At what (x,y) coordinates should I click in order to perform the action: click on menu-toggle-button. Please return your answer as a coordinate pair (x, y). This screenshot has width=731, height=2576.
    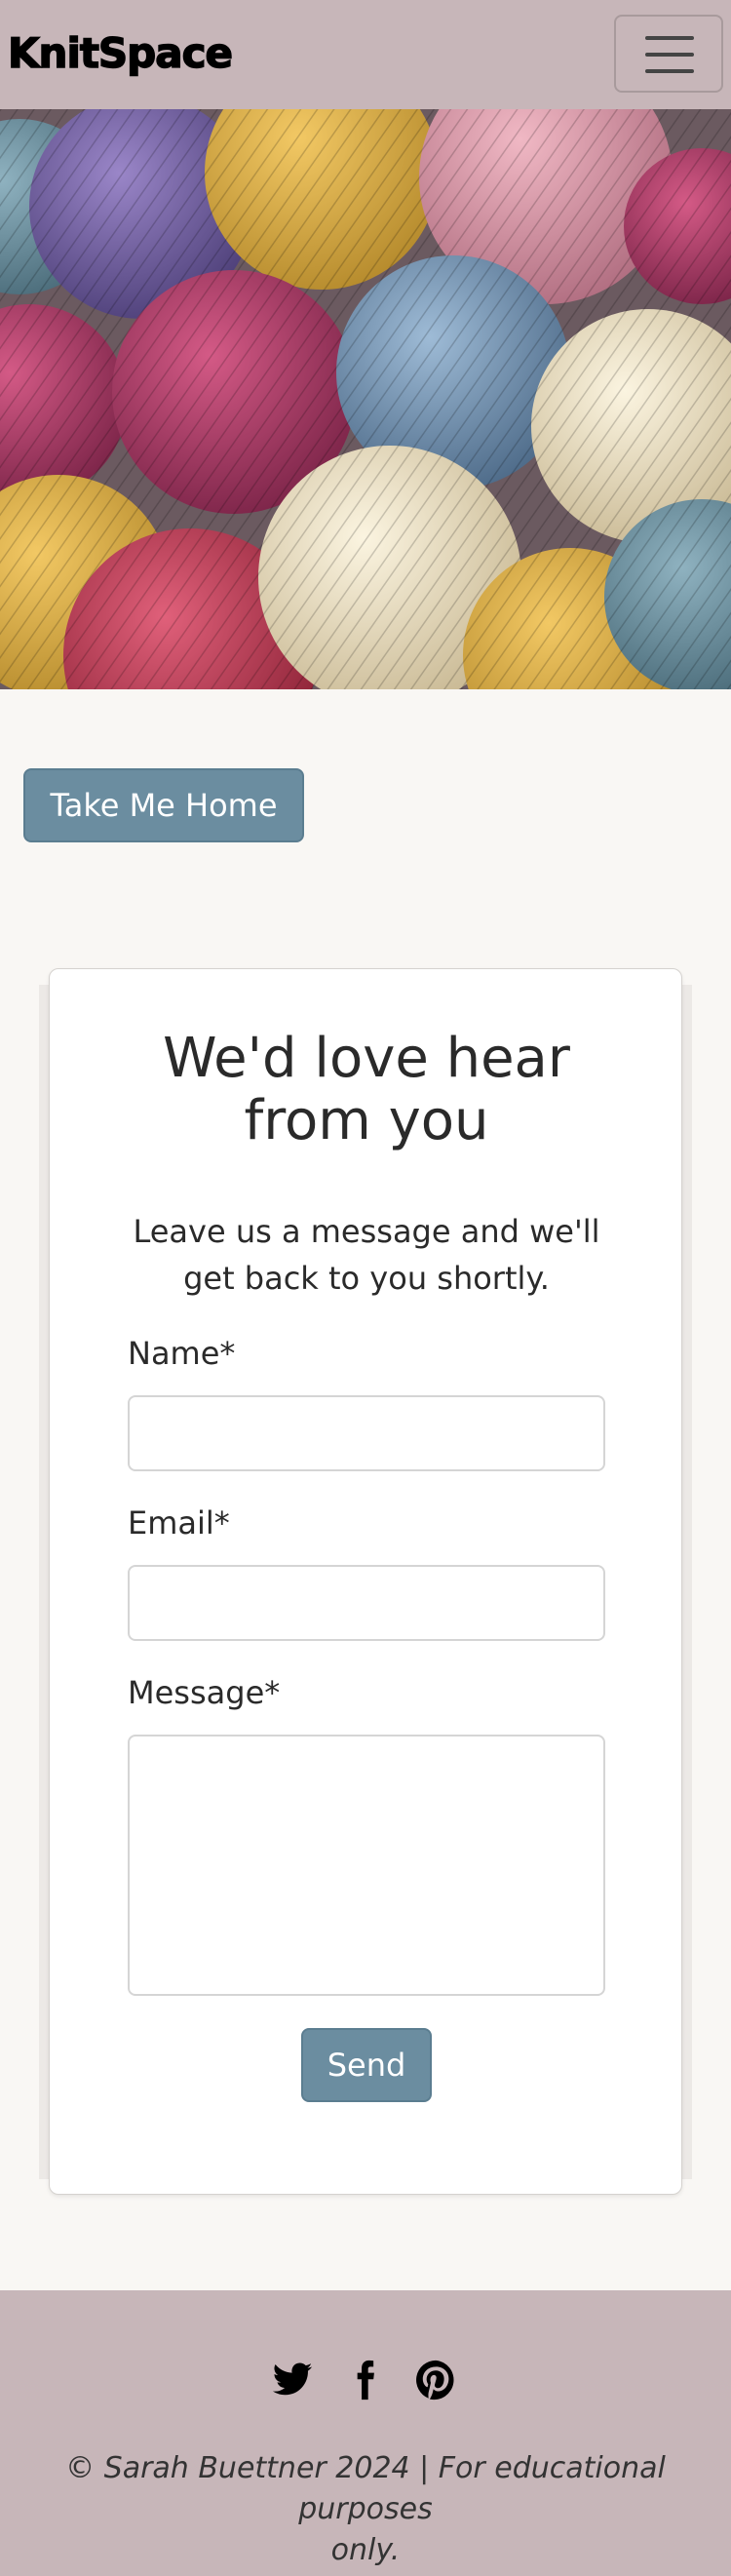
    Looking at the image, I should click on (668, 54).